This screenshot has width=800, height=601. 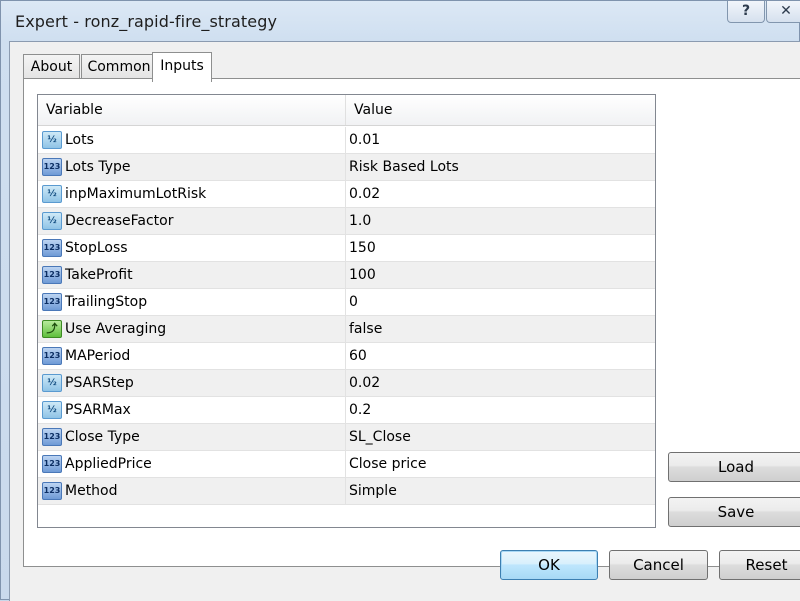 What do you see at coordinates (98, 356) in the screenshot?
I see `variable-name: MAPeriod` at bounding box center [98, 356].